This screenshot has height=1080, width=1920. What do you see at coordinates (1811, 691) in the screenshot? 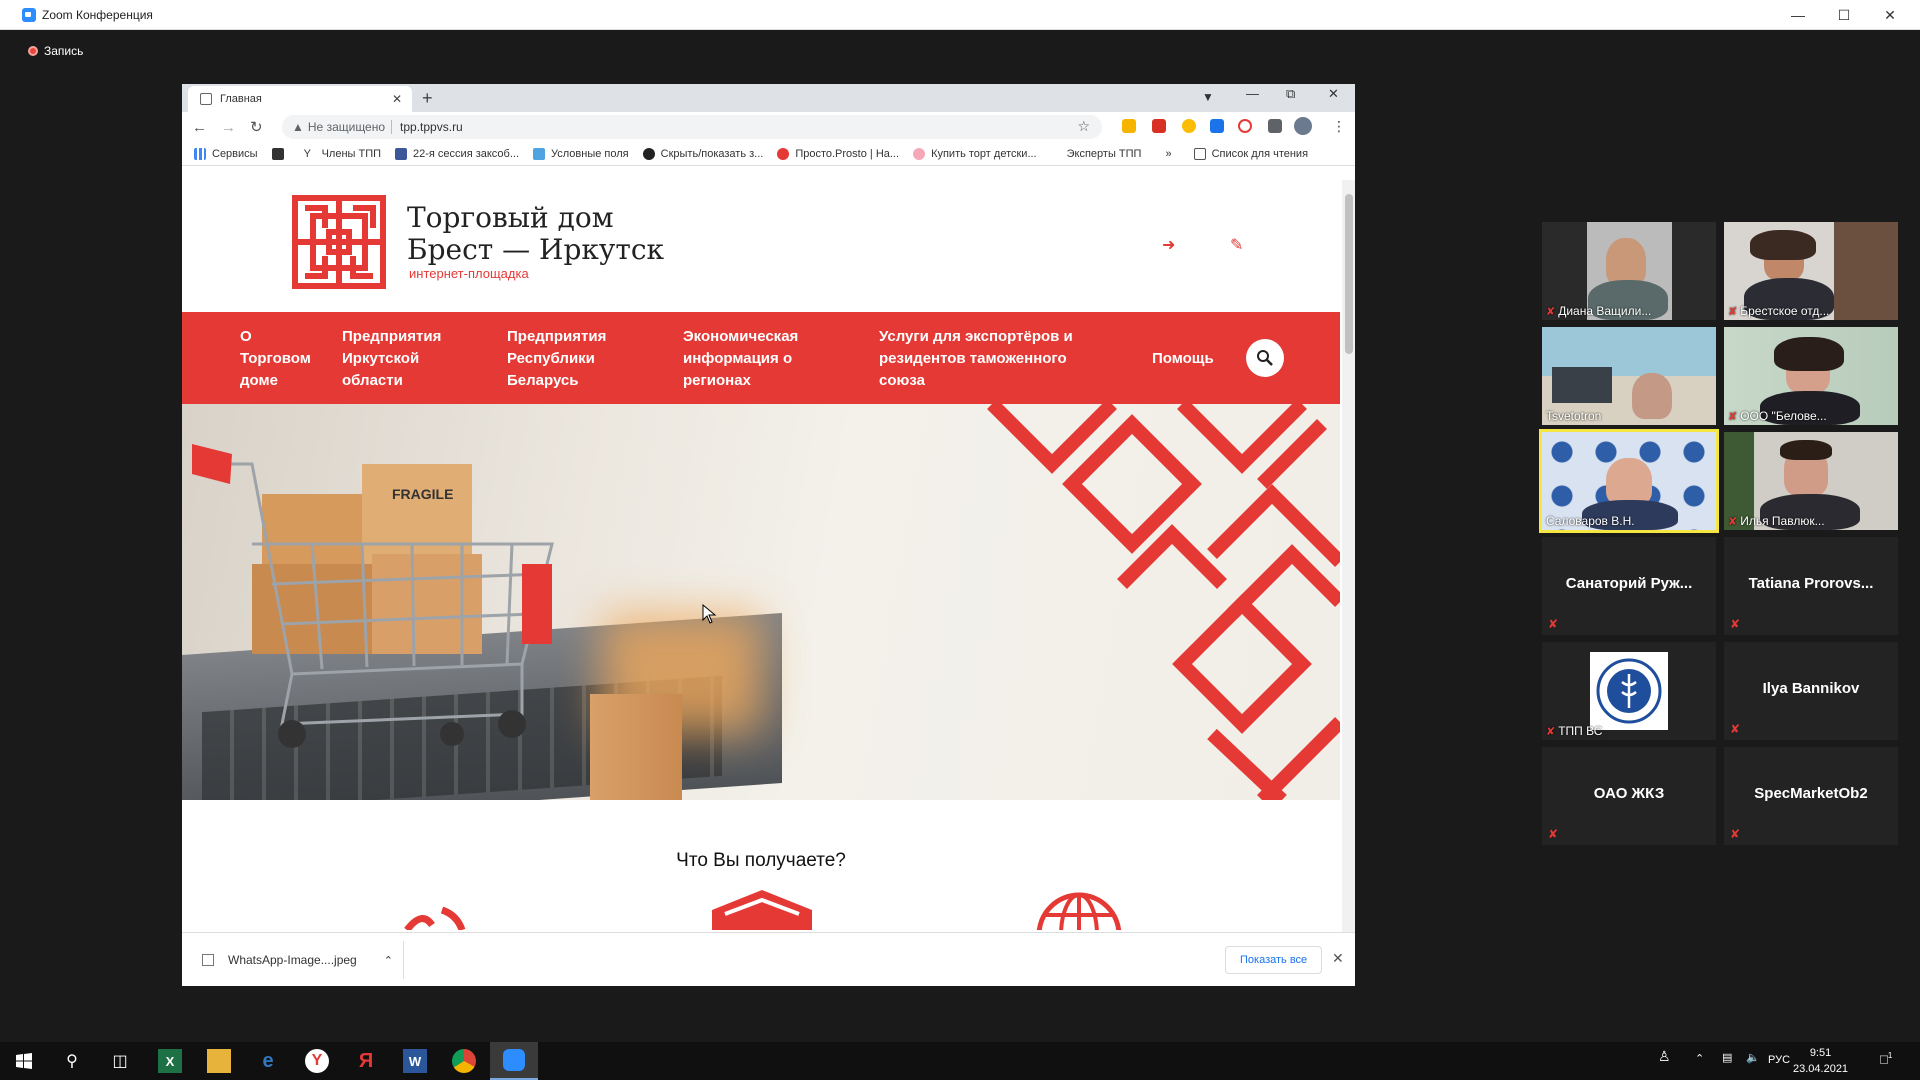
I see `participant-tile: Ilya Bannikov ✘` at bounding box center [1811, 691].